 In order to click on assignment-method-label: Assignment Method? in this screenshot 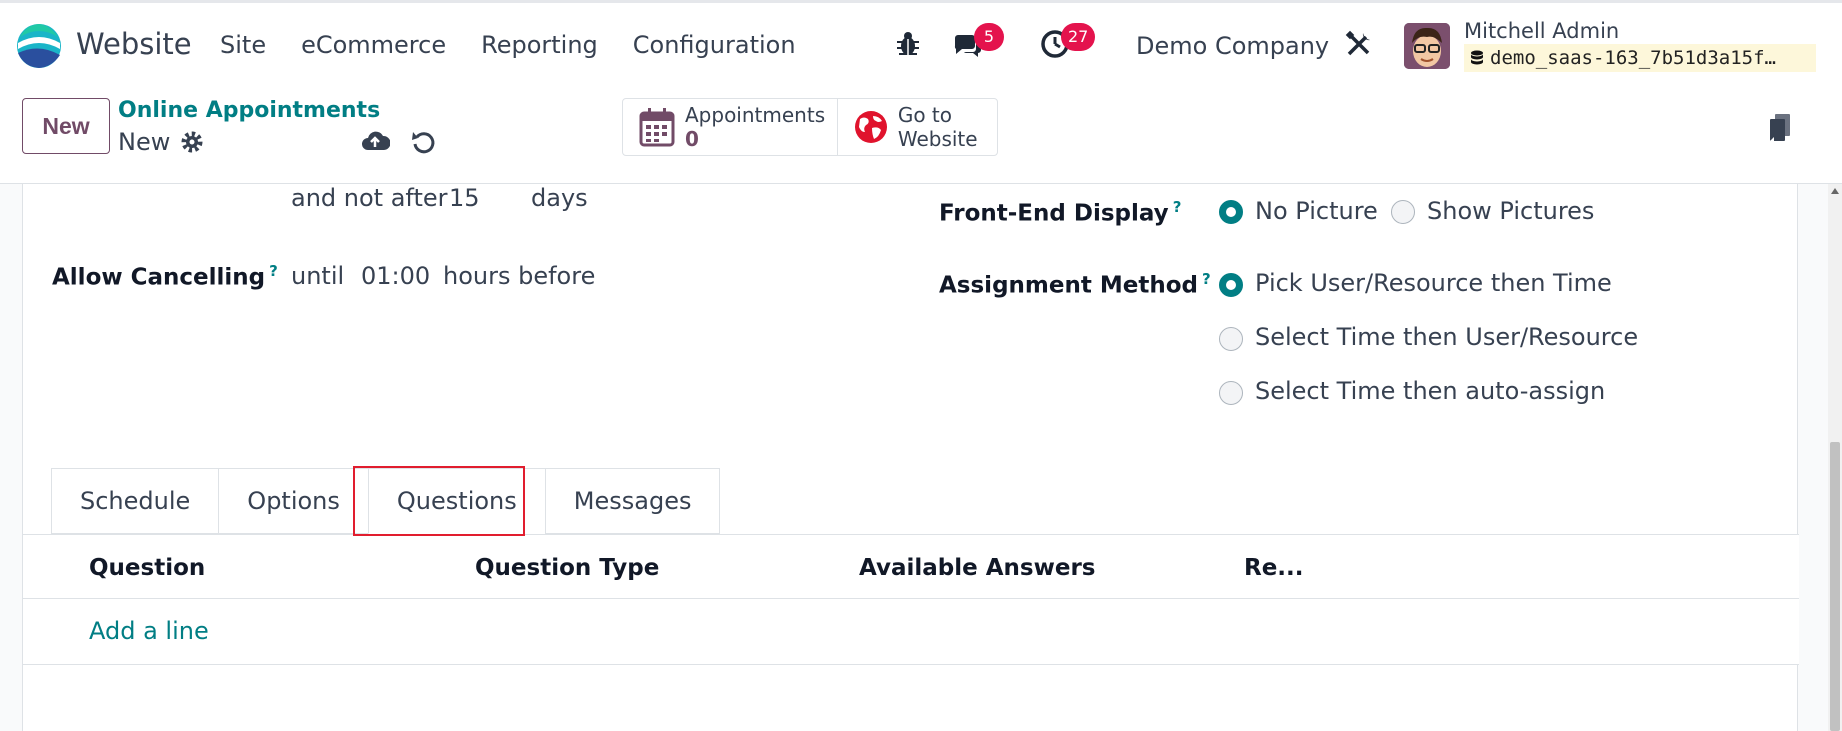, I will do `click(1075, 284)`.